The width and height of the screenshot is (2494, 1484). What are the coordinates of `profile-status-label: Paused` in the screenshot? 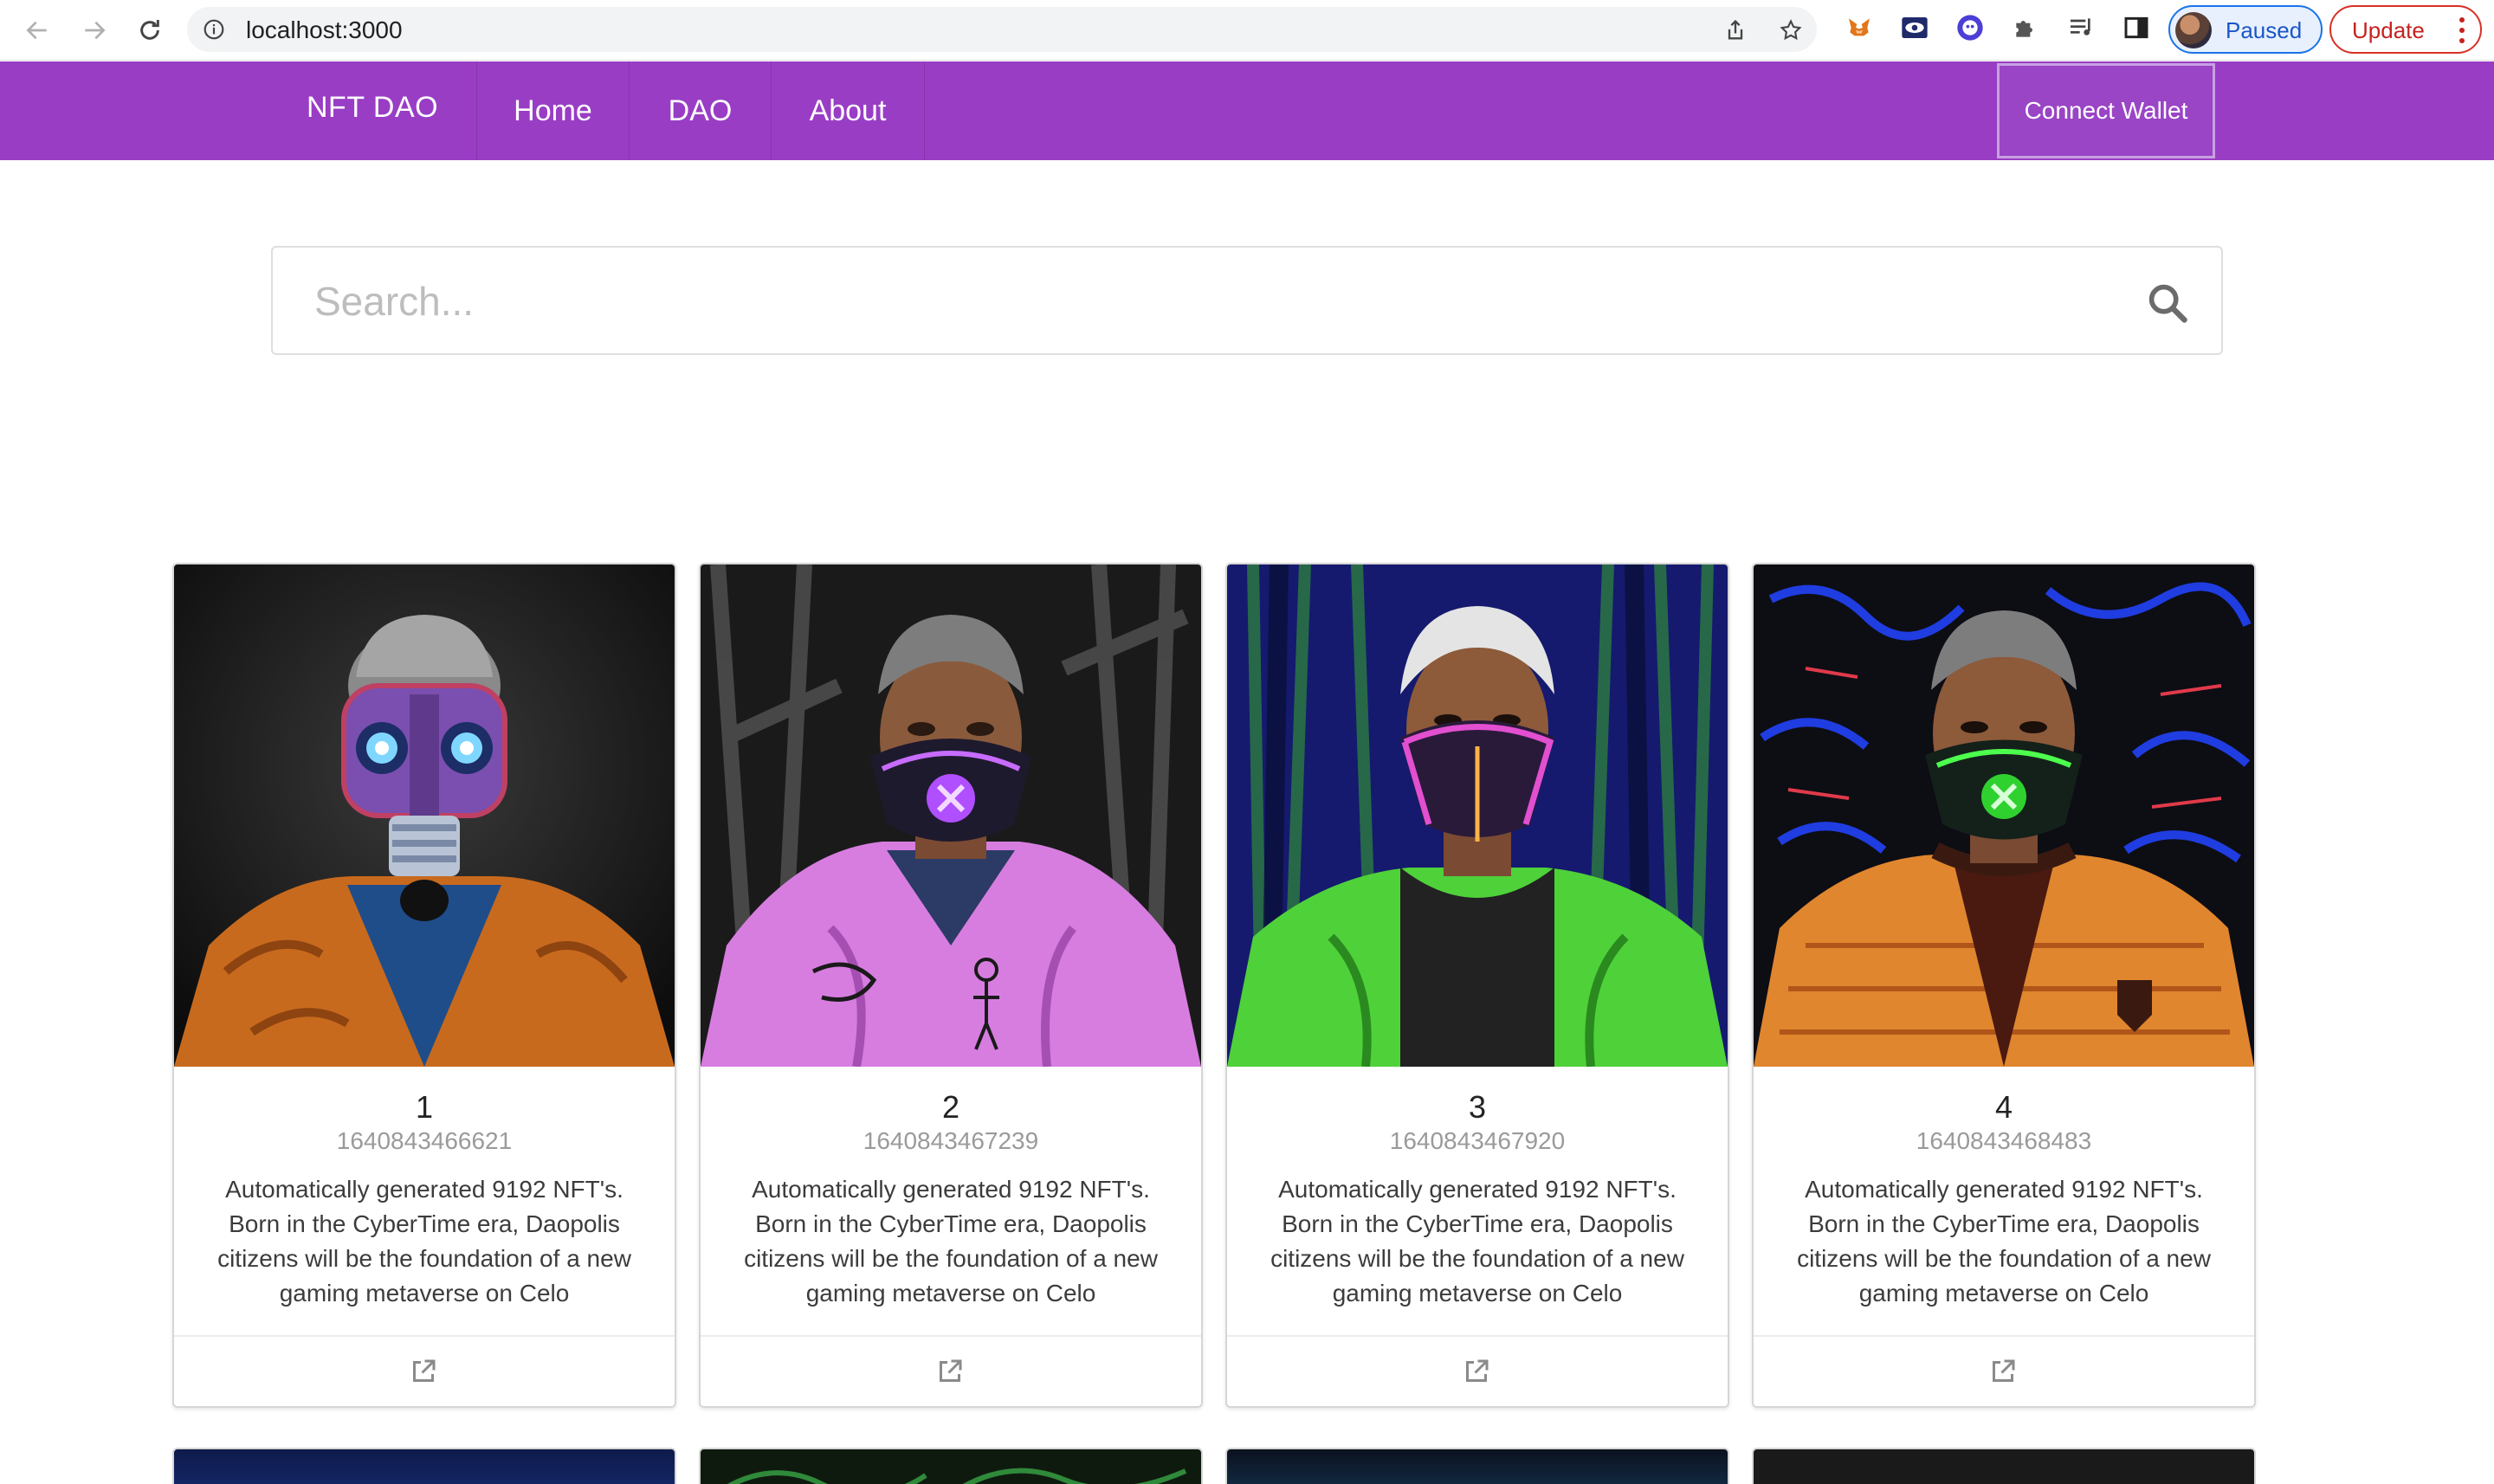 It's located at (2264, 30).